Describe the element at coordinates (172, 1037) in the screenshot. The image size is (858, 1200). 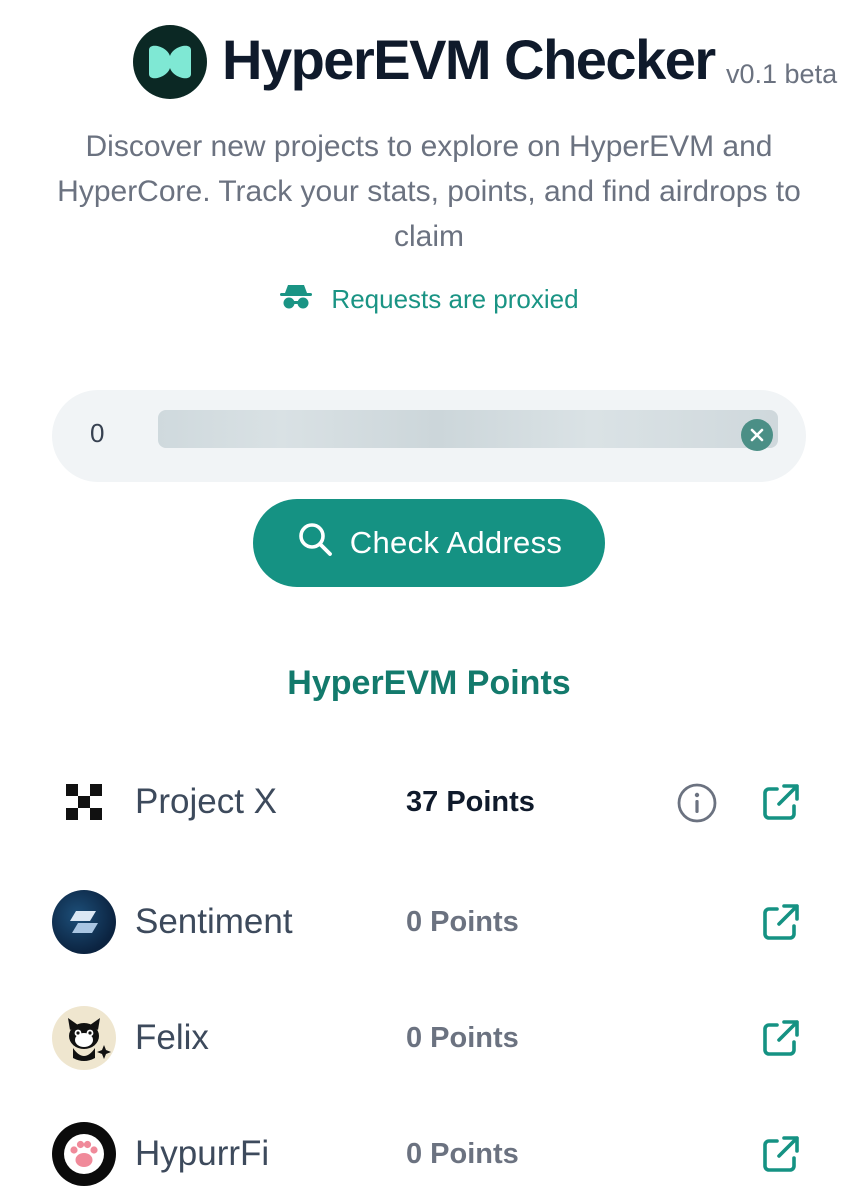
I see `project-name: Felix` at that location.